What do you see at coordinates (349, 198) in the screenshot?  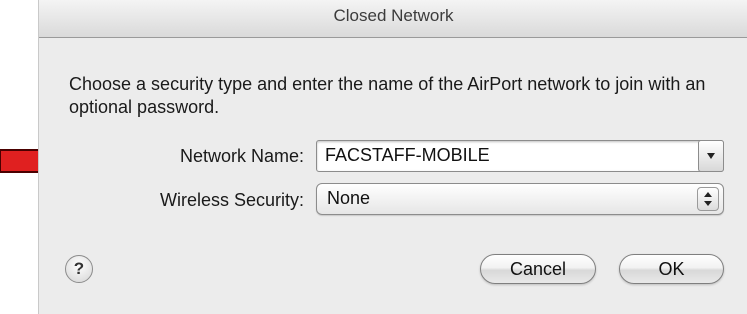 I see `wireless-security-value: None` at bounding box center [349, 198].